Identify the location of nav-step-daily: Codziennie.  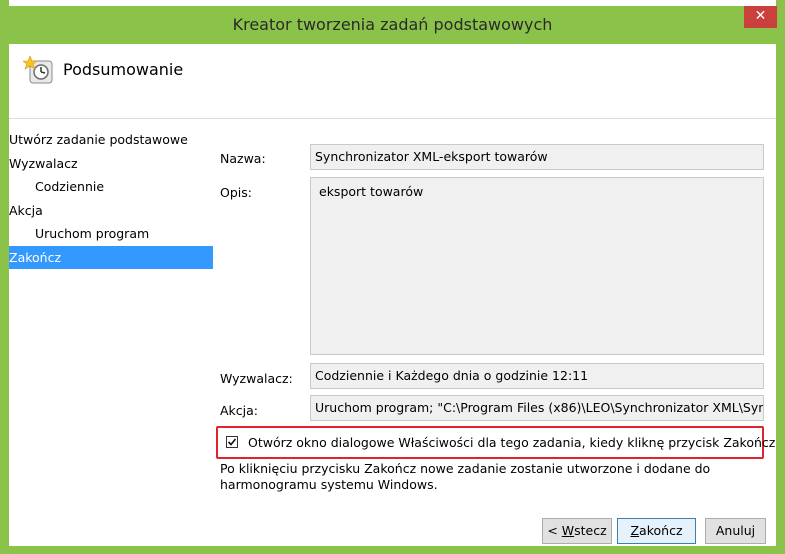
(111, 187).